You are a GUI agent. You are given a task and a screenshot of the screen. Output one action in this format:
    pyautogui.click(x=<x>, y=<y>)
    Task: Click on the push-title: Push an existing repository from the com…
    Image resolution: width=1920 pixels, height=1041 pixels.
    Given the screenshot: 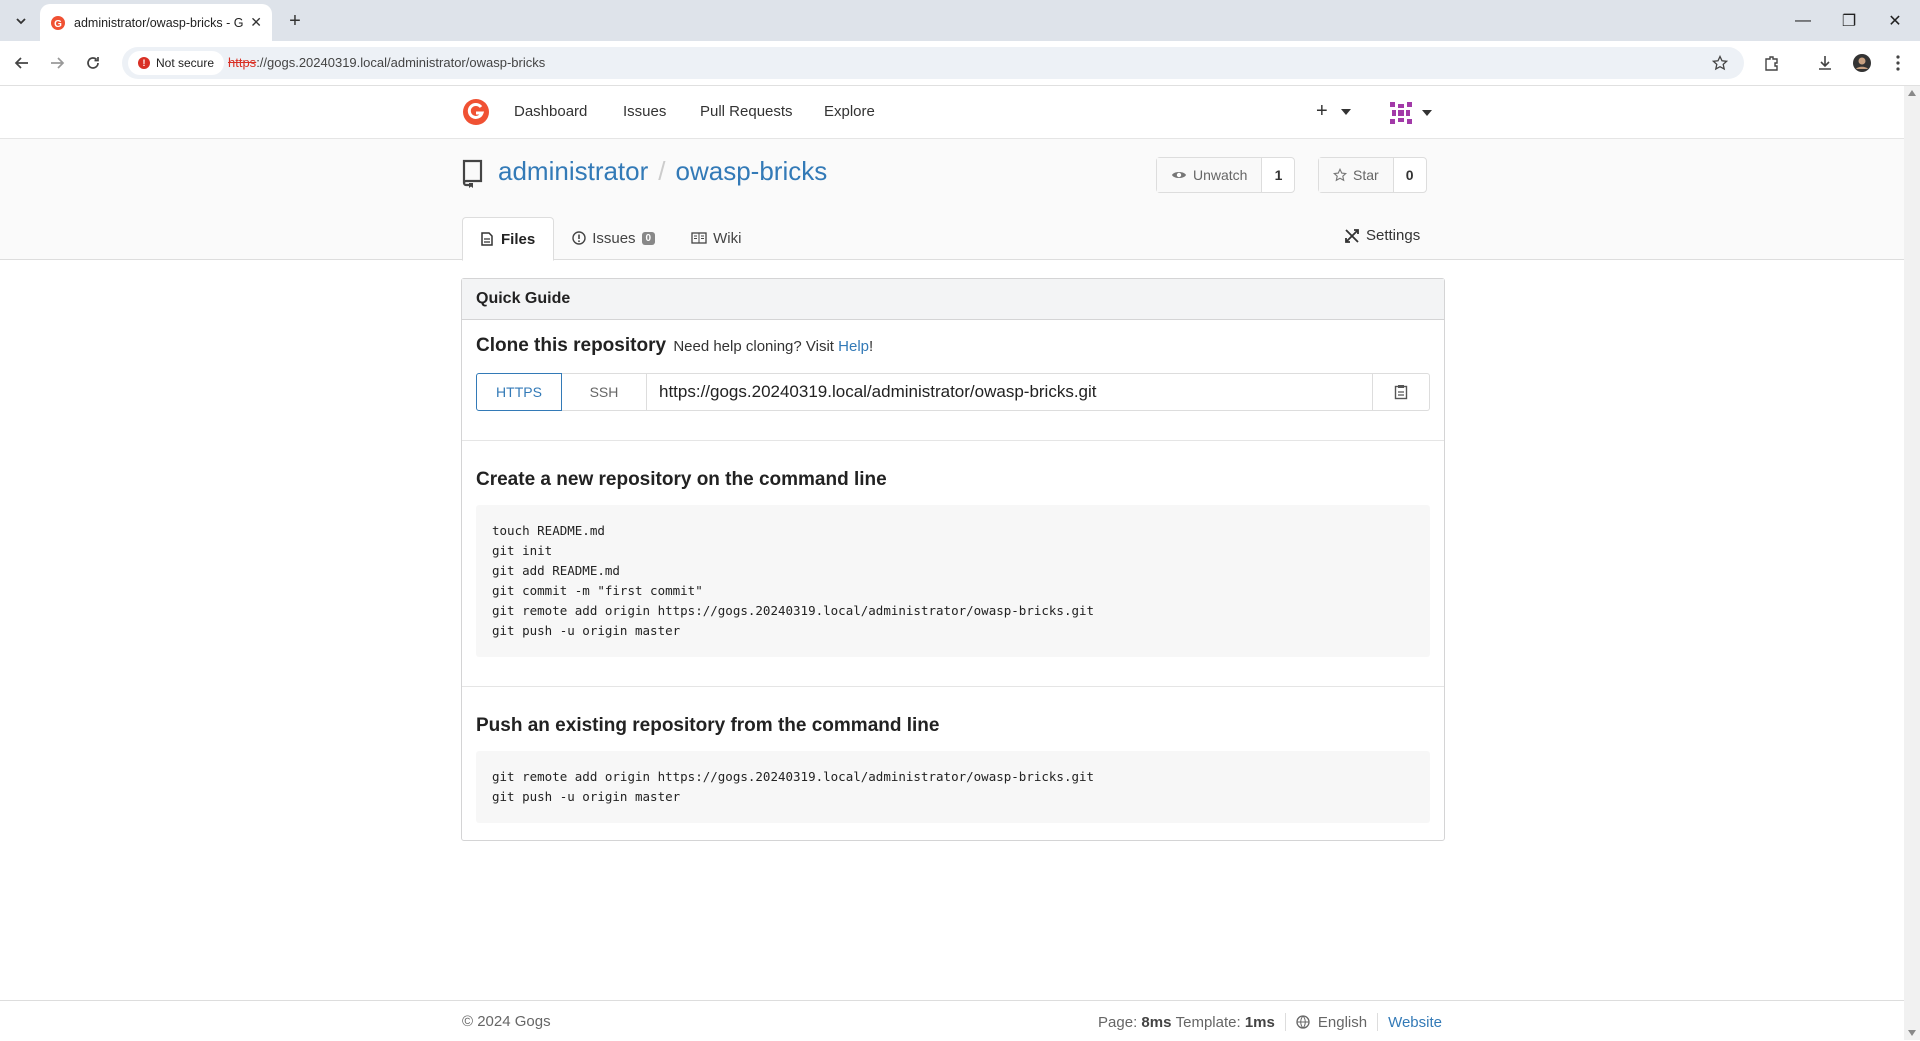 What is the action you would take?
    pyautogui.click(x=708, y=725)
    